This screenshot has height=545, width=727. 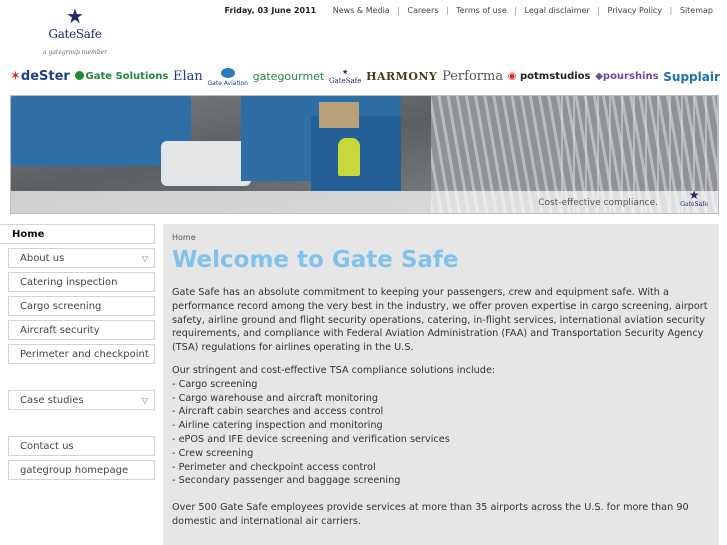 I want to click on sidebar-item-label: Case studies, so click(x=52, y=400).